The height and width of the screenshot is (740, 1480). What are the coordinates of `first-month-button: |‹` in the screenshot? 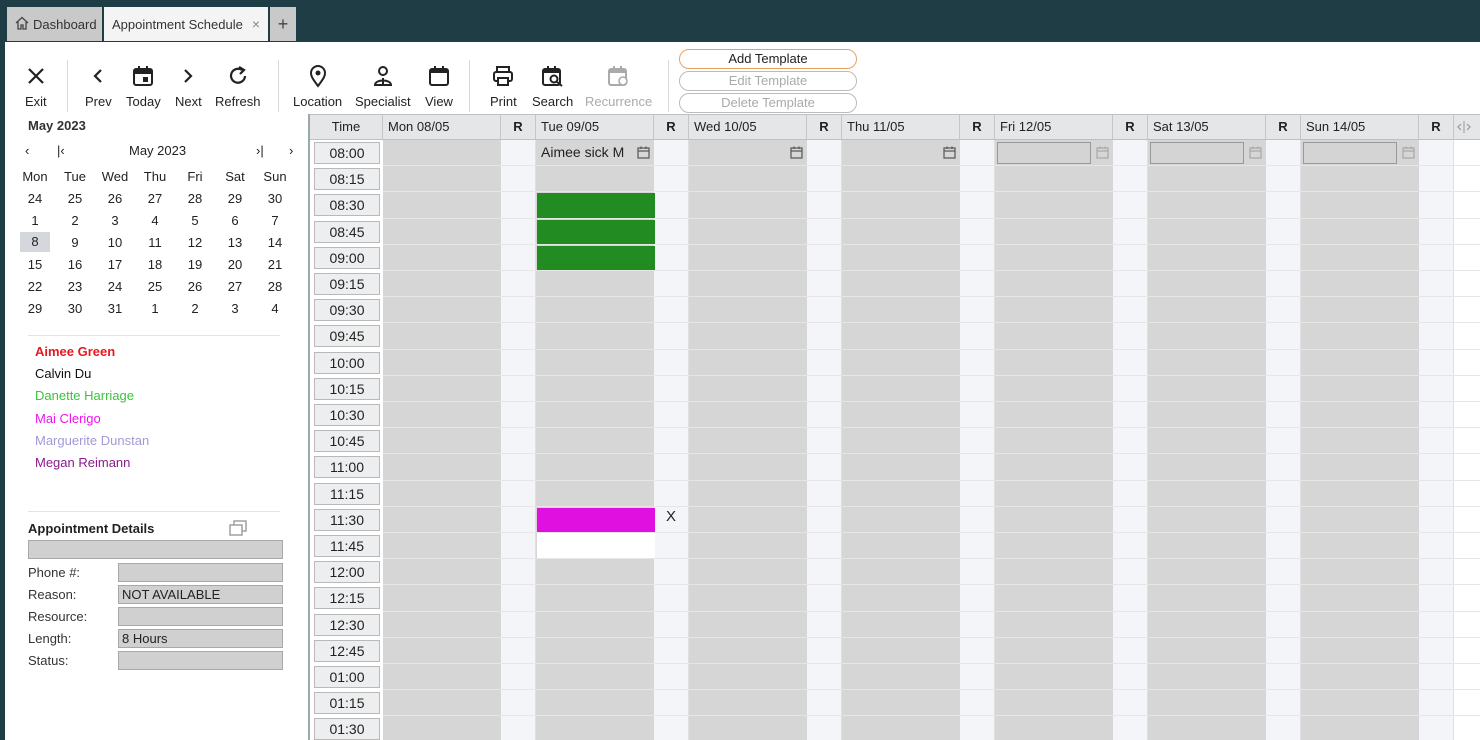 It's located at (61, 150).